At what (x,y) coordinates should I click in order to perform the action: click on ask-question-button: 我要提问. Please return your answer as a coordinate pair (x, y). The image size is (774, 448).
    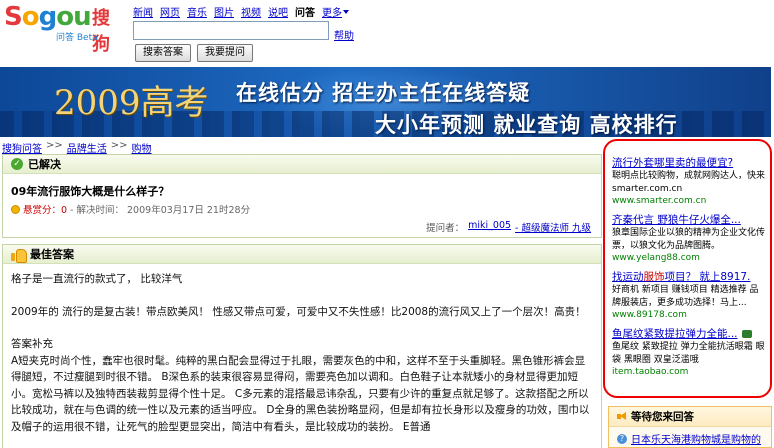
    Looking at the image, I should click on (225, 53).